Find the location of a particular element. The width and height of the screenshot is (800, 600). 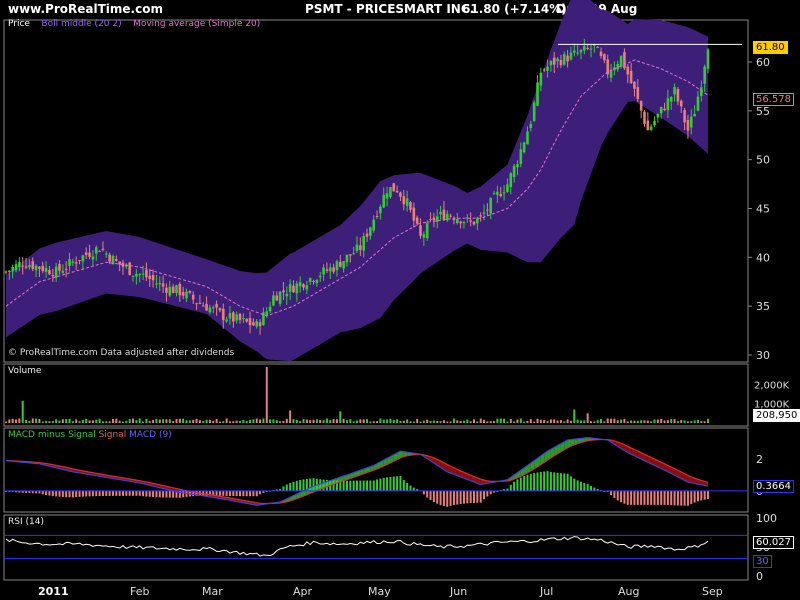

month-label: Feb is located at coordinates (140, 591).